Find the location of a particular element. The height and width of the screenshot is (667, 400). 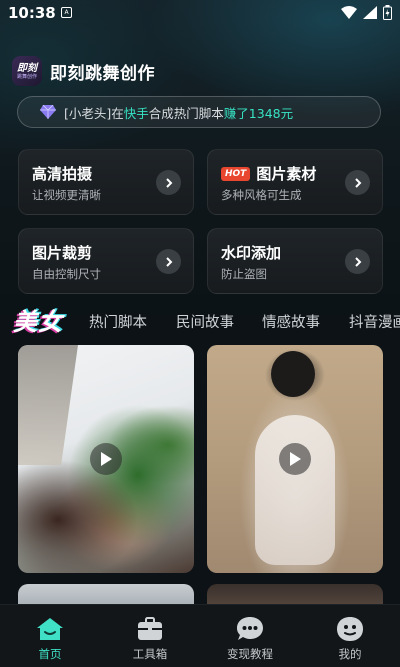

bottom-nav: 首页 工具箱 变现教程 我的 is located at coordinates (200, 635).